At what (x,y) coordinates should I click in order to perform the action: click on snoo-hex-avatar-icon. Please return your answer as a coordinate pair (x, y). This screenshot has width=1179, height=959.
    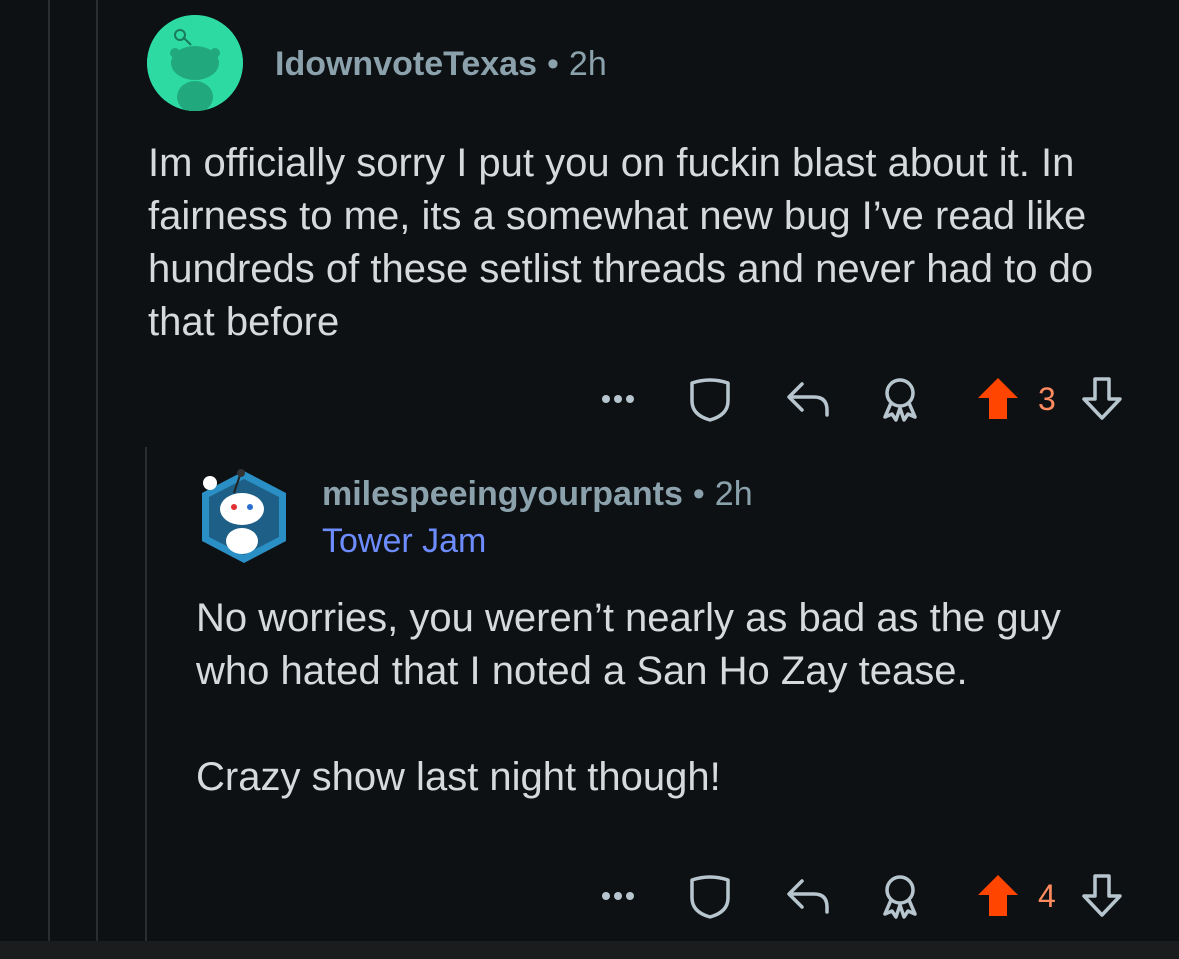
    Looking at the image, I should click on (244, 517).